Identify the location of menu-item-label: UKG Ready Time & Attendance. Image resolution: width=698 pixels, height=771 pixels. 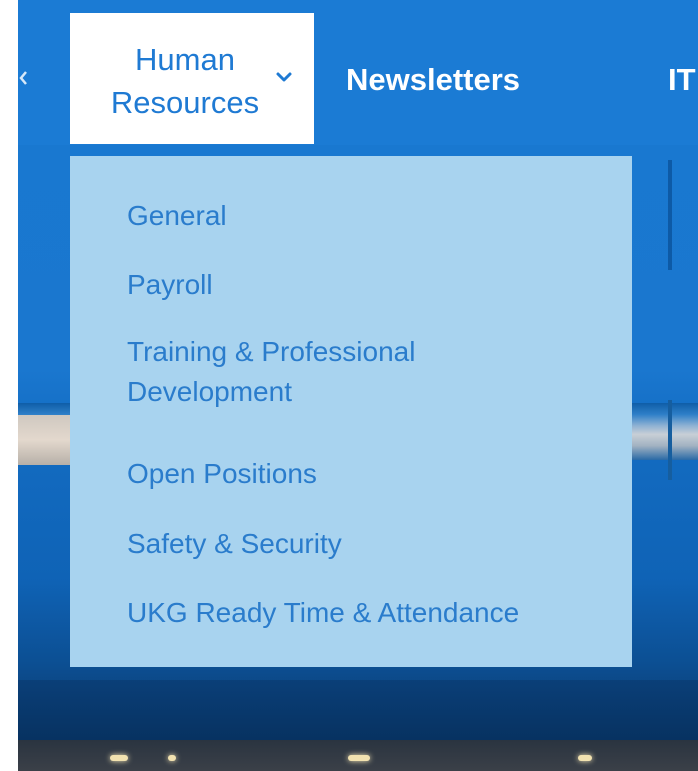
(323, 612).